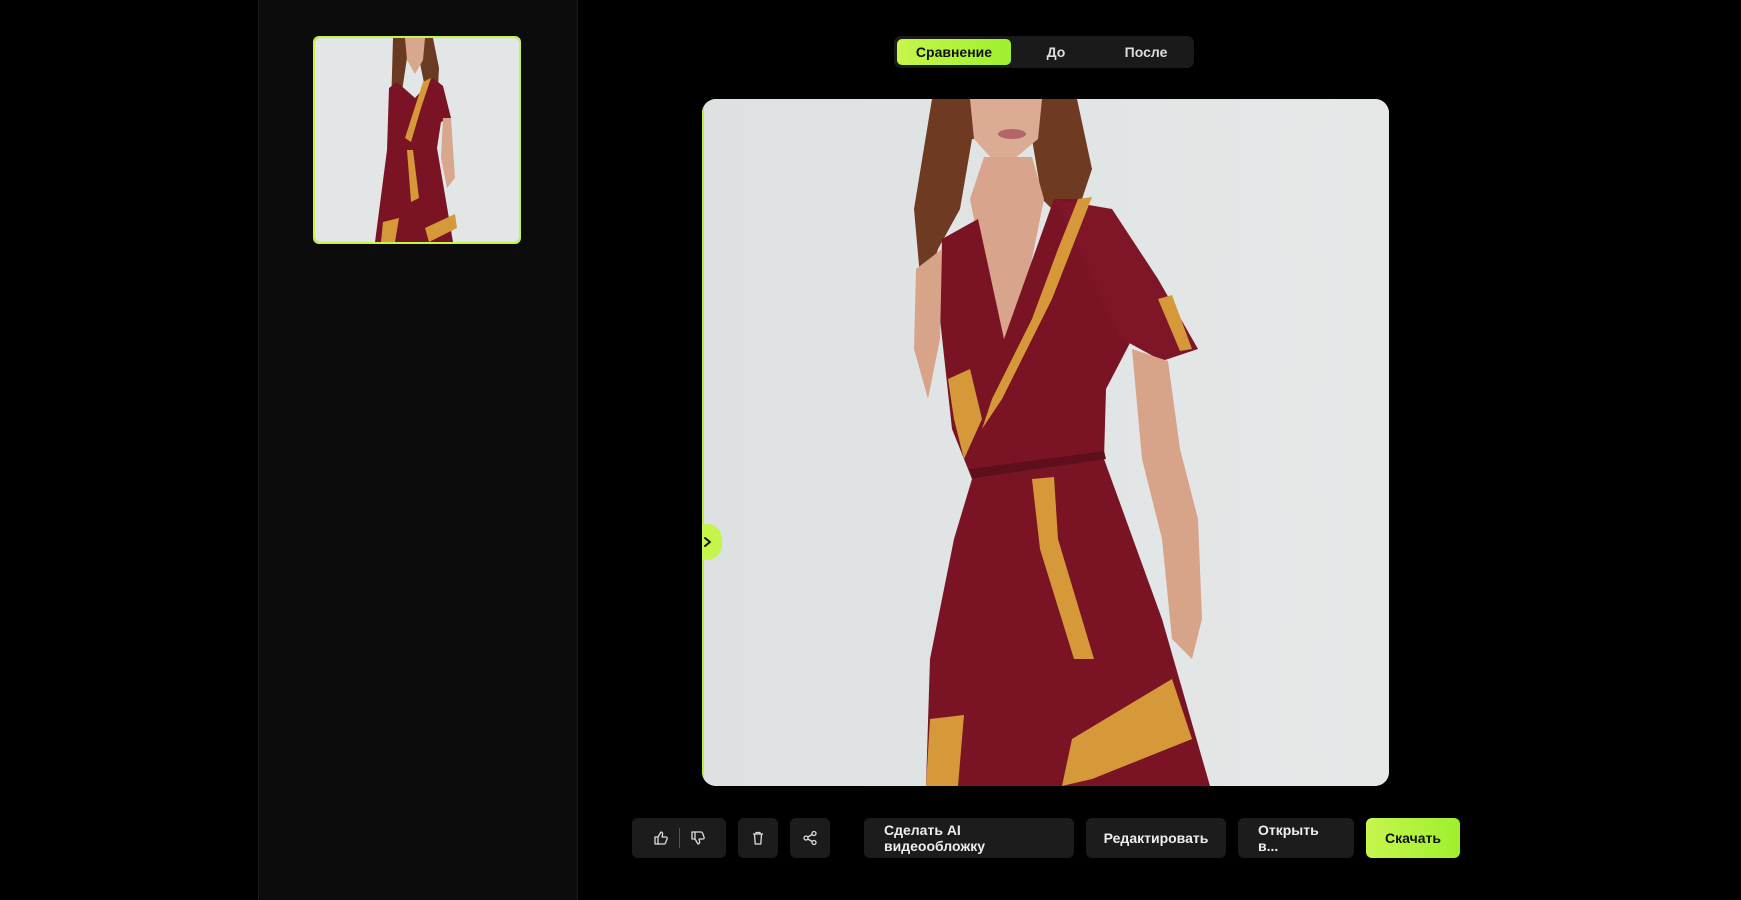 Image resolution: width=1741 pixels, height=900 pixels. What do you see at coordinates (1056, 52) in the screenshot?
I see `tab-before: До` at bounding box center [1056, 52].